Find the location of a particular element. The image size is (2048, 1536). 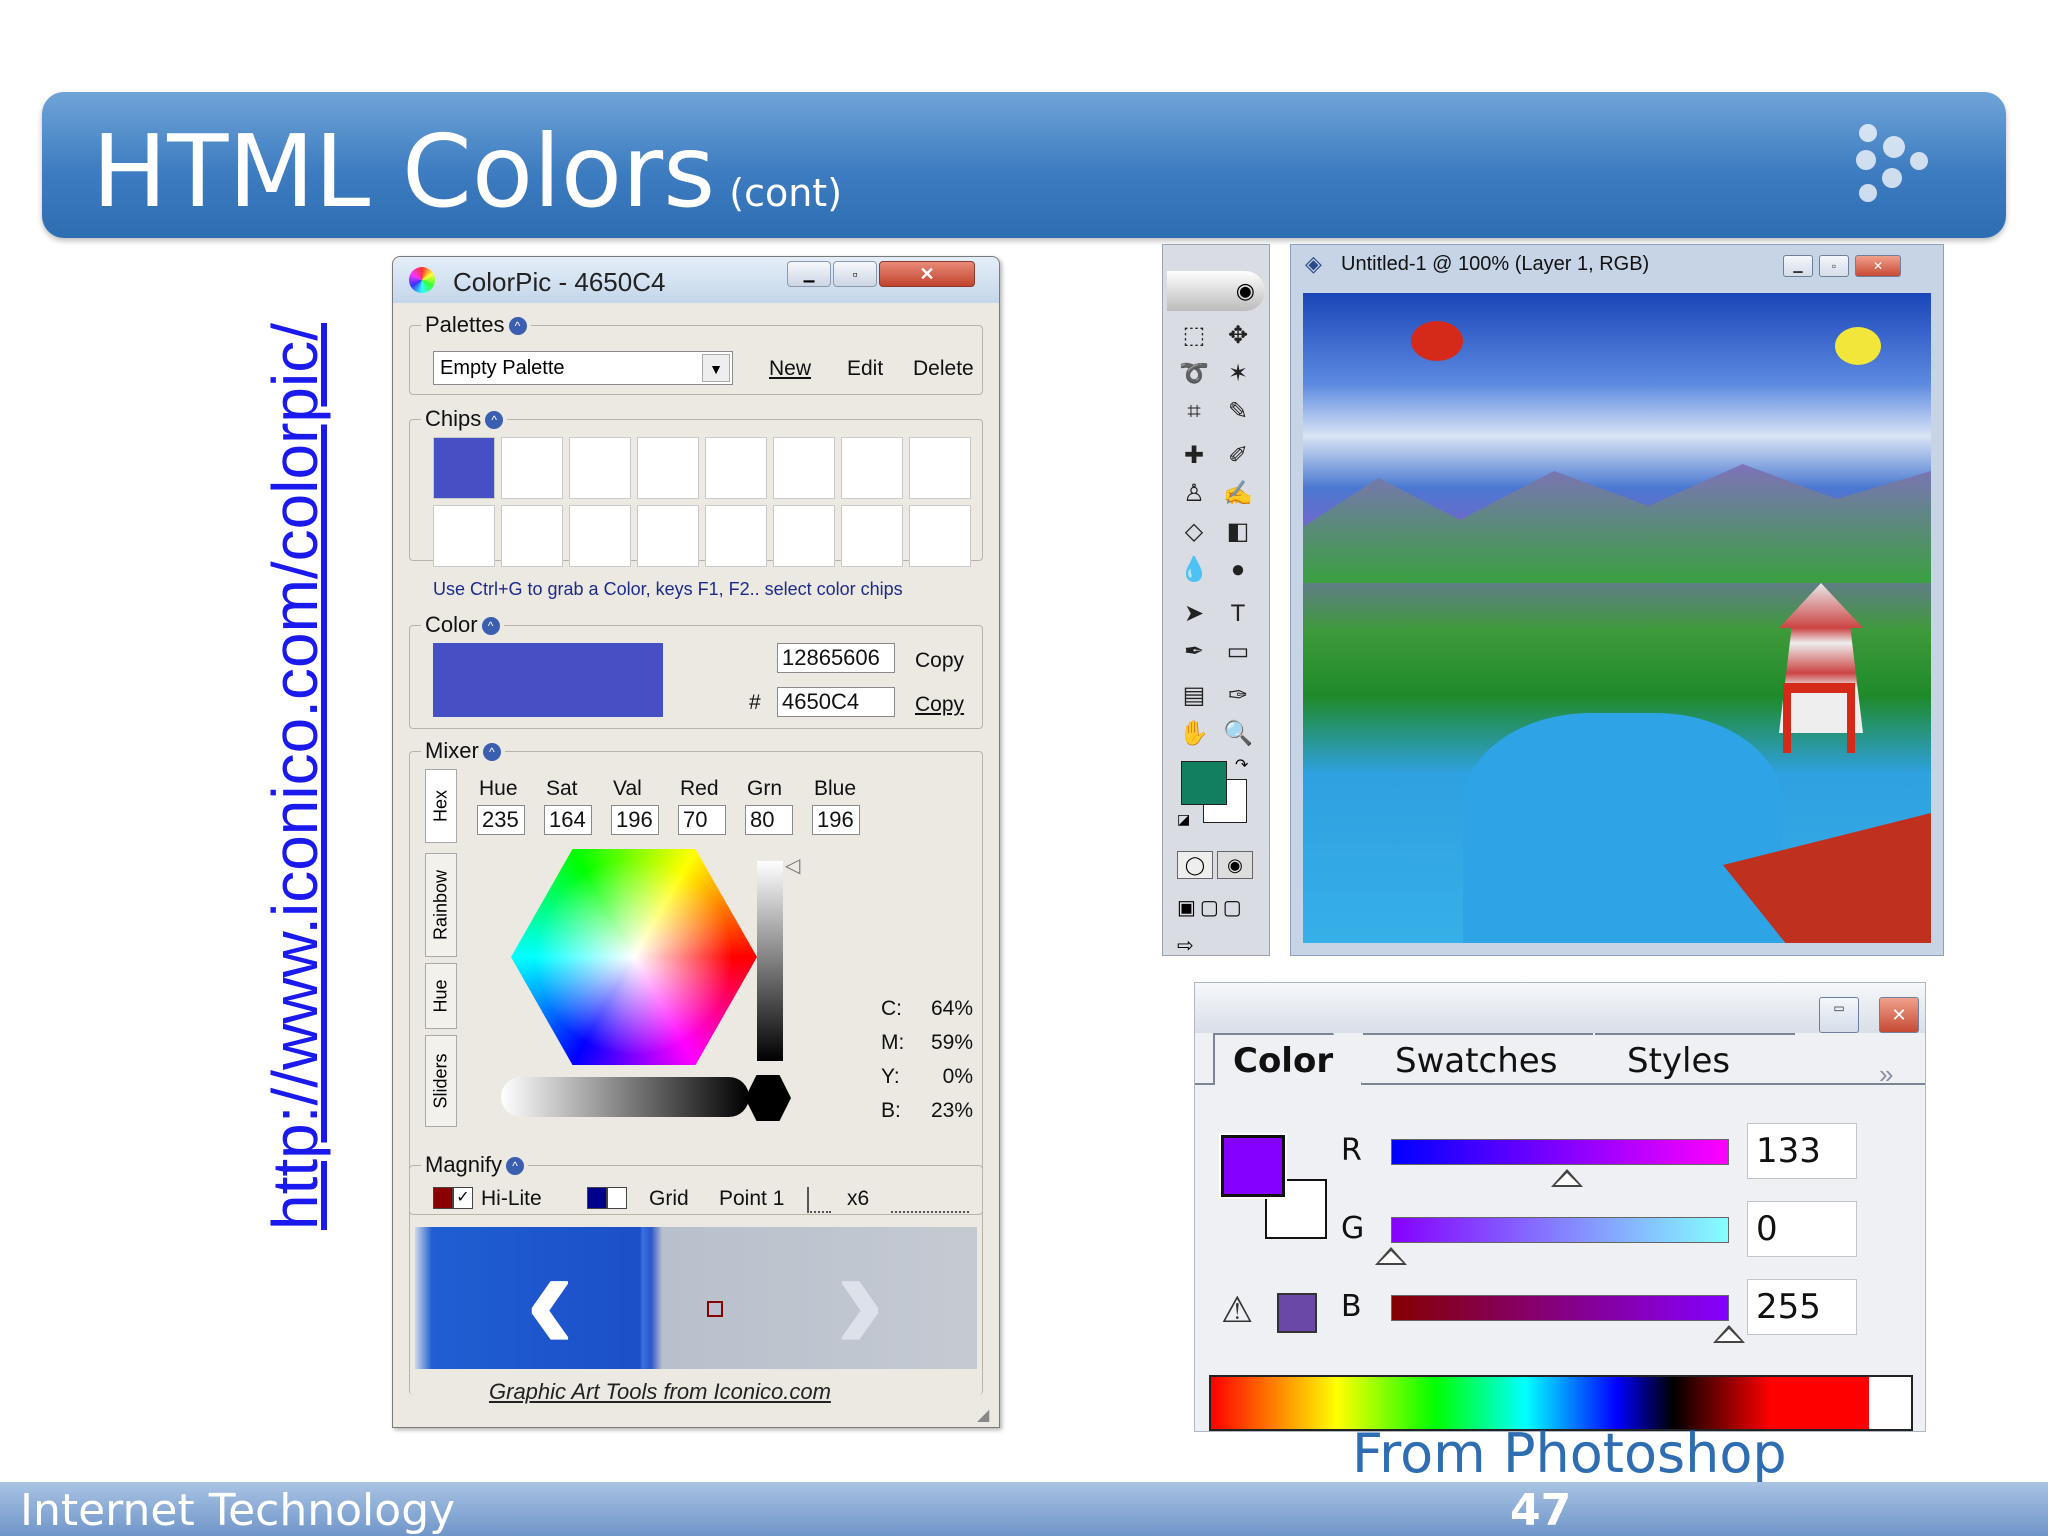

zoom-tool-icon: 🔍 is located at coordinates (1238, 734).